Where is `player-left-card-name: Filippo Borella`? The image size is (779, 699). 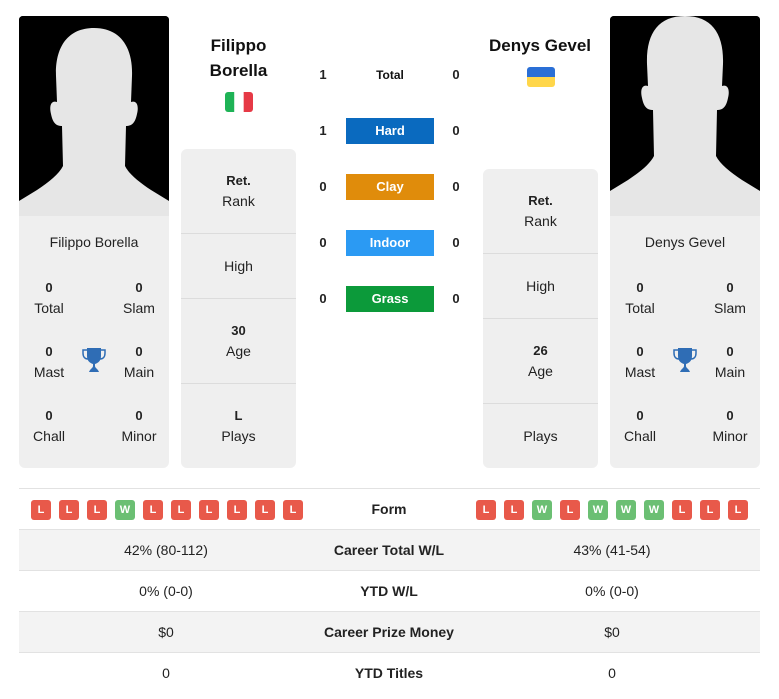
player-left-card-name: Filippo Borella is located at coordinates (94, 242).